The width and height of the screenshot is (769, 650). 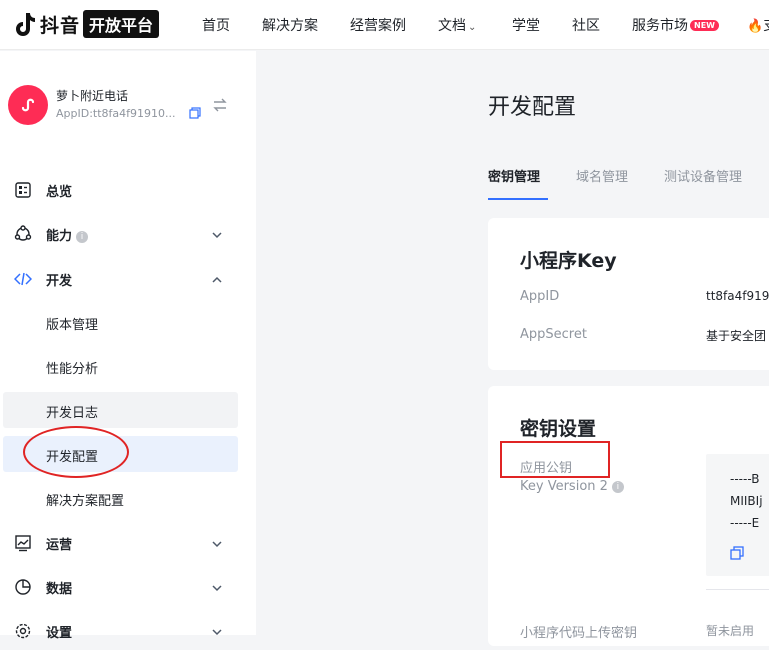 What do you see at coordinates (23, 631) in the screenshot?
I see `settings-icon` at bounding box center [23, 631].